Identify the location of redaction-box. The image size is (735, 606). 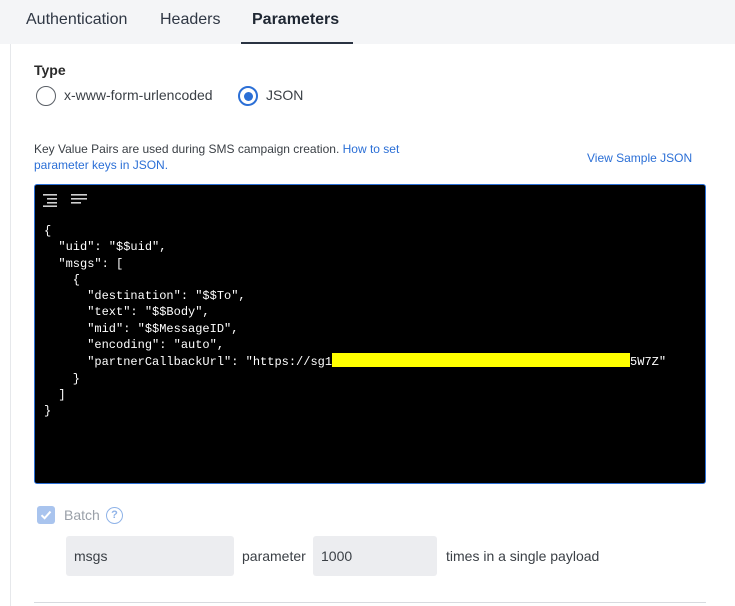
(481, 360).